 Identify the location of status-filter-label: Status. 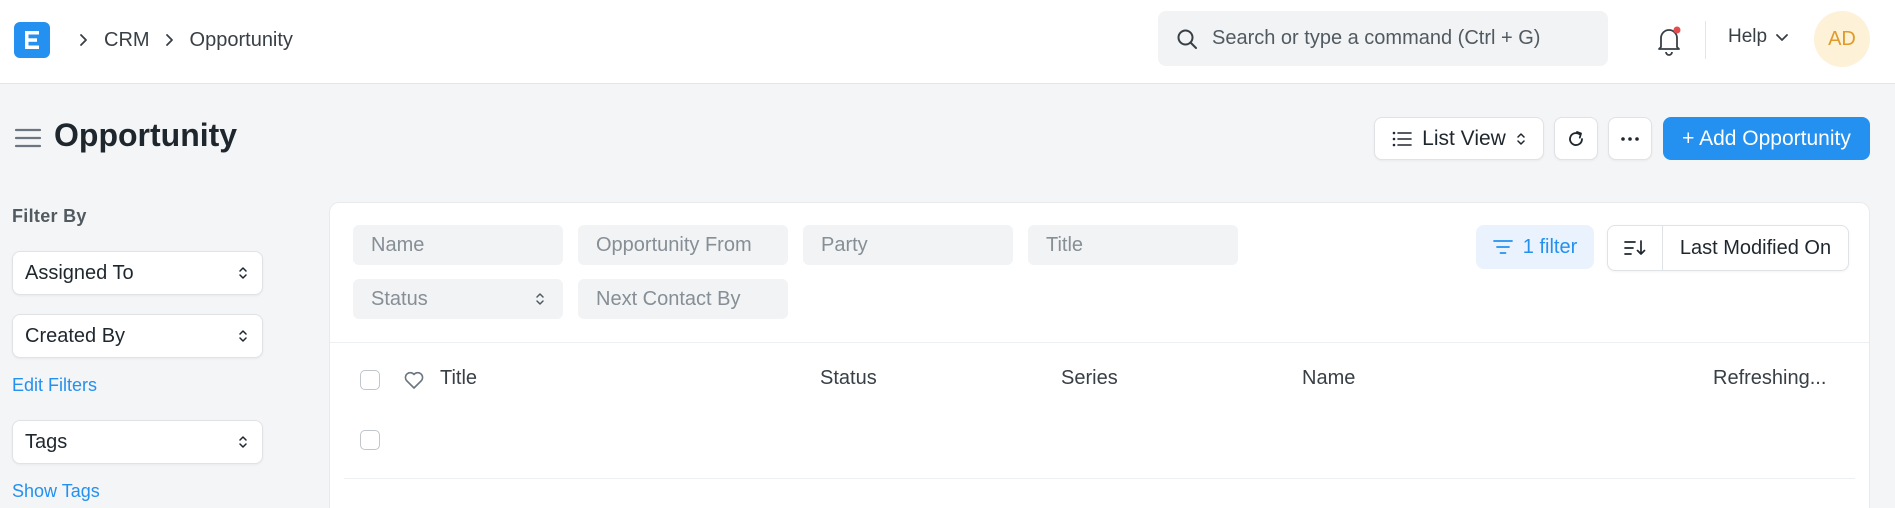
(399, 298).